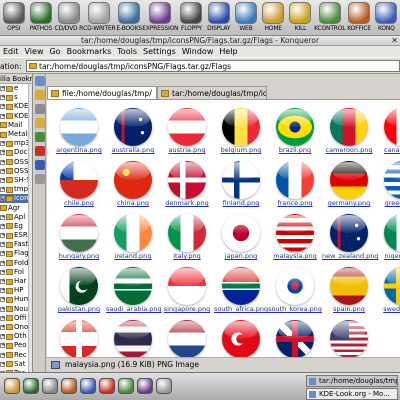 The image size is (400, 400). Describe the element at coordinates (228, 51) in the screenshot. I see `menu-help: Help` at that location.